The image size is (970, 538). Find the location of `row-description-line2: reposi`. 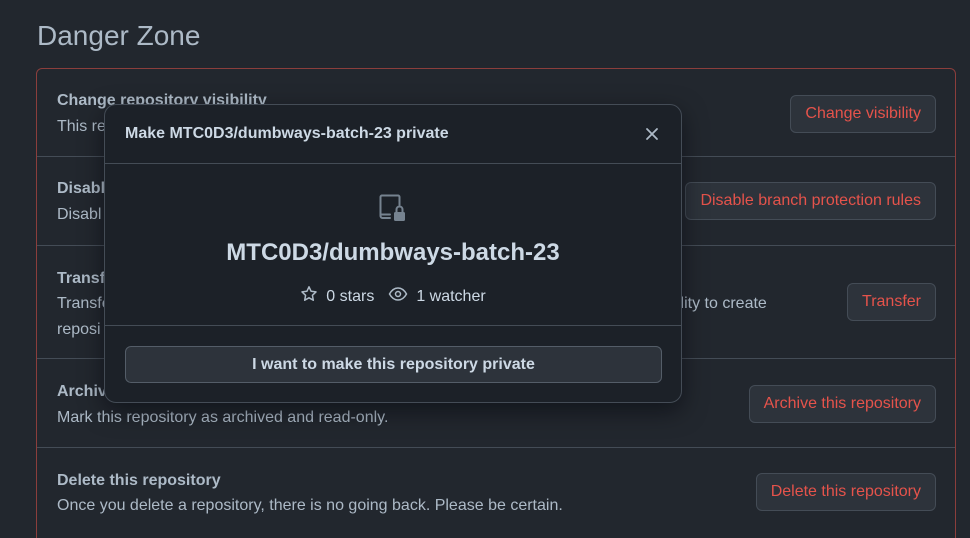

row-description-line2: reposi is located at coordinates (79, 329).